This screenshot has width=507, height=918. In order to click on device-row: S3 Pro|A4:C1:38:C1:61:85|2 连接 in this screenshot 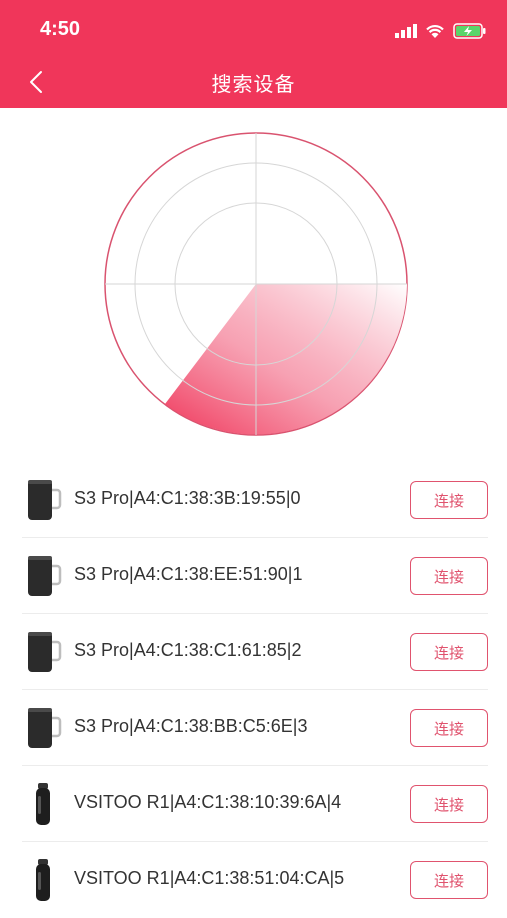, I will do `click(255, 652)`.